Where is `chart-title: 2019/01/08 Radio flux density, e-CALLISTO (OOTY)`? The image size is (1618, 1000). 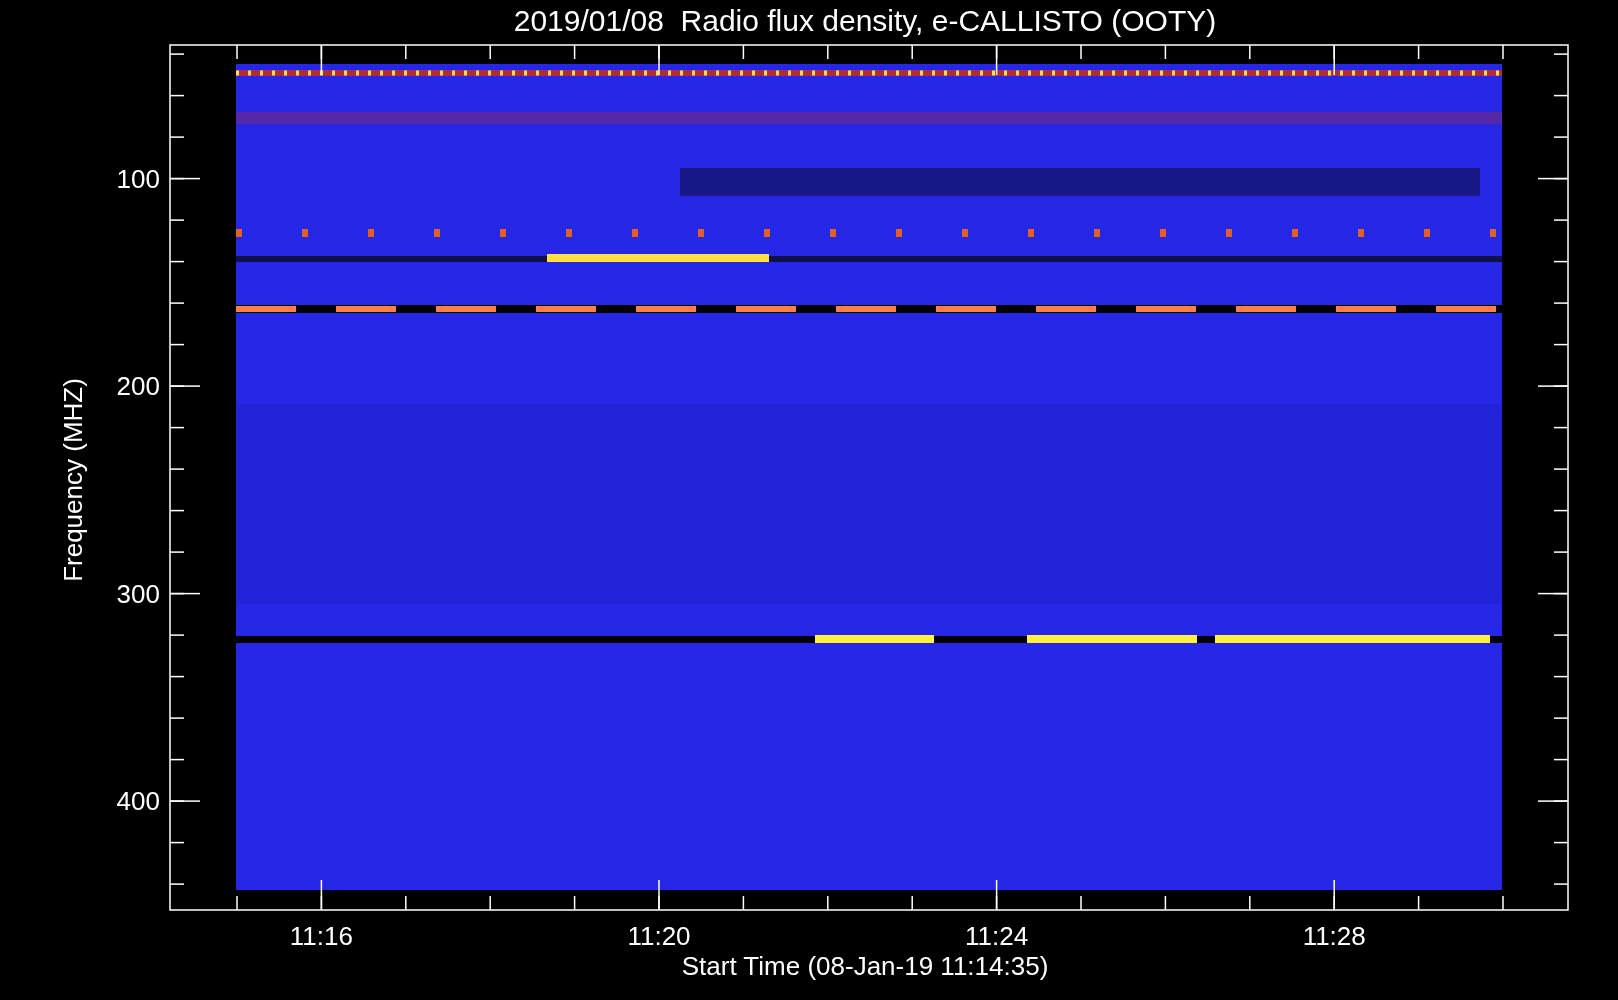
chart-title: 2019/01/08 Radio flux density, e-CALLISTO (OOTY) is located at coordinates (865, 20).